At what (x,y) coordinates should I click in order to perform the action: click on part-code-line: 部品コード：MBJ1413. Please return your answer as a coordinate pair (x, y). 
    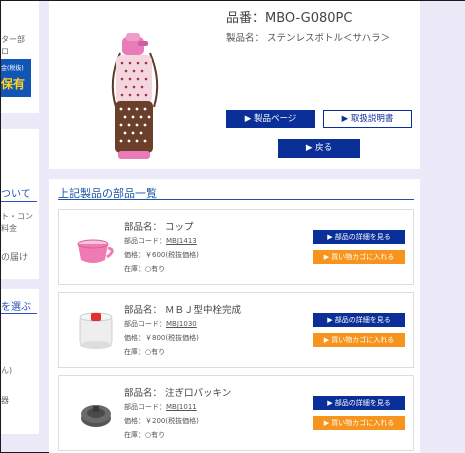
    Looking at the image, I should click on (160, 241).